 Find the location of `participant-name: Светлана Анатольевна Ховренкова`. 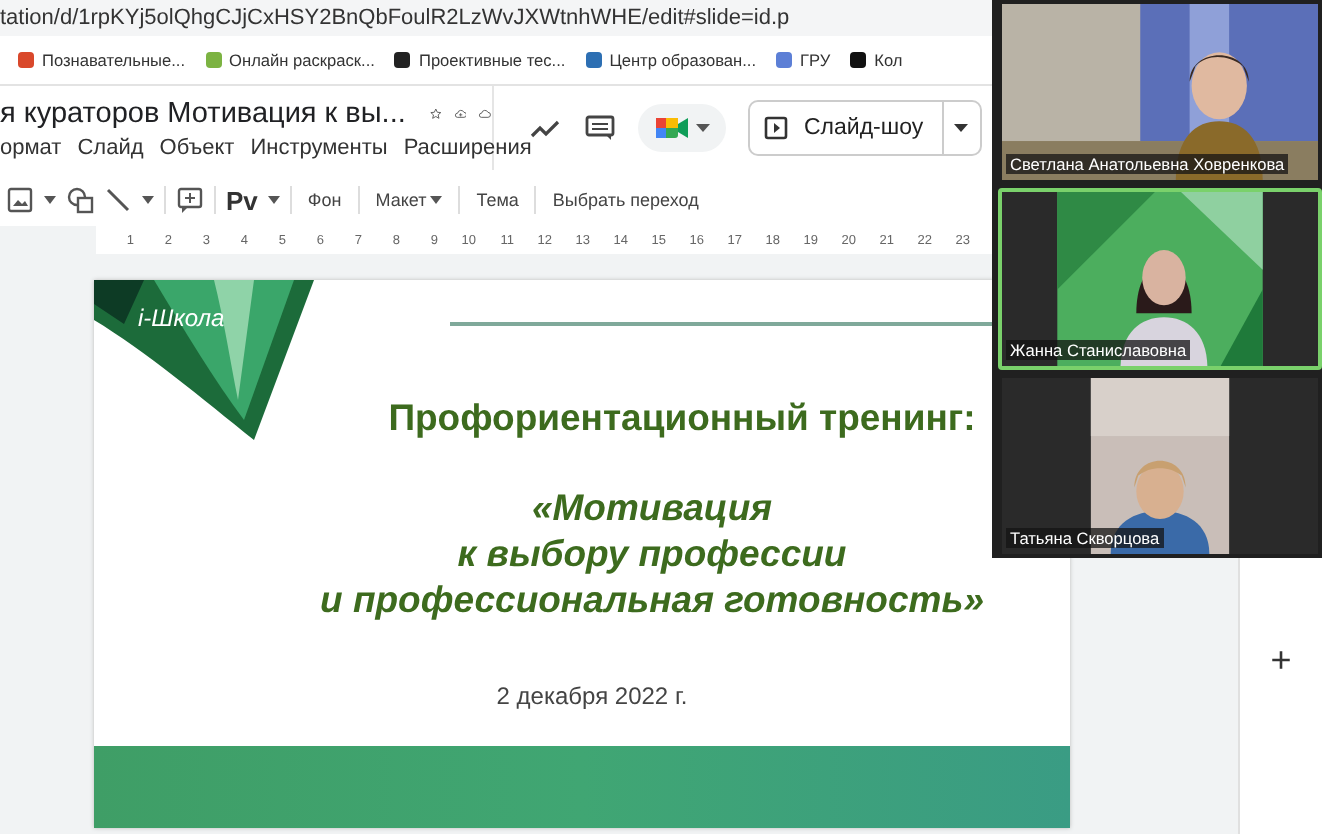

participant-name: Светлана Анатольевна Ховренкова is located at coordinates (1147, 163).